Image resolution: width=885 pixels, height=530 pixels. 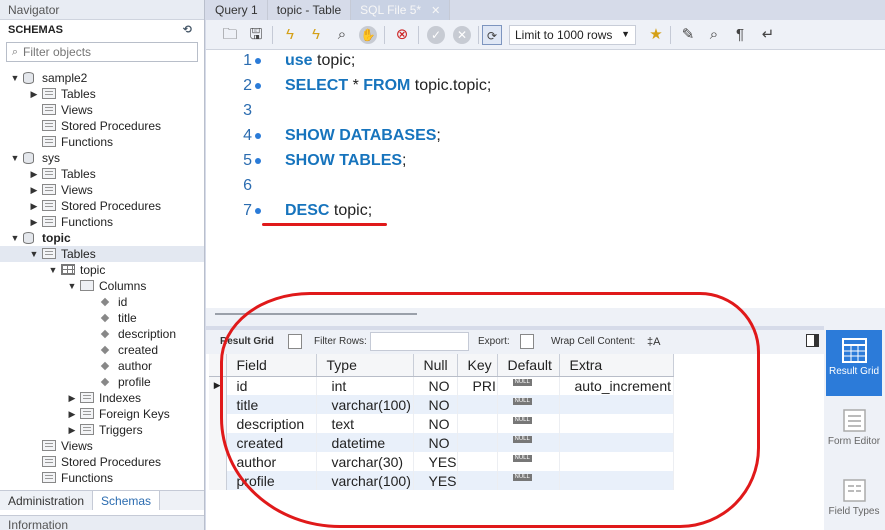 I want to click on bookmark-star-icon: ★, so click(x=656, y=35).